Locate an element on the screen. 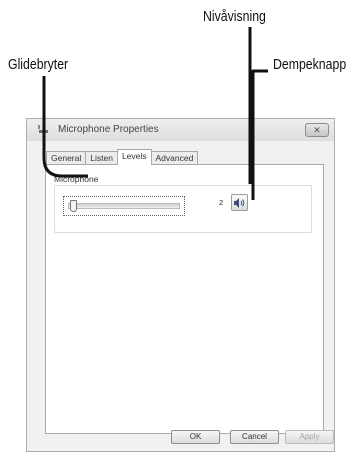  title-bar: Microphone Properties ✕ is located at coordinates (180, 130).